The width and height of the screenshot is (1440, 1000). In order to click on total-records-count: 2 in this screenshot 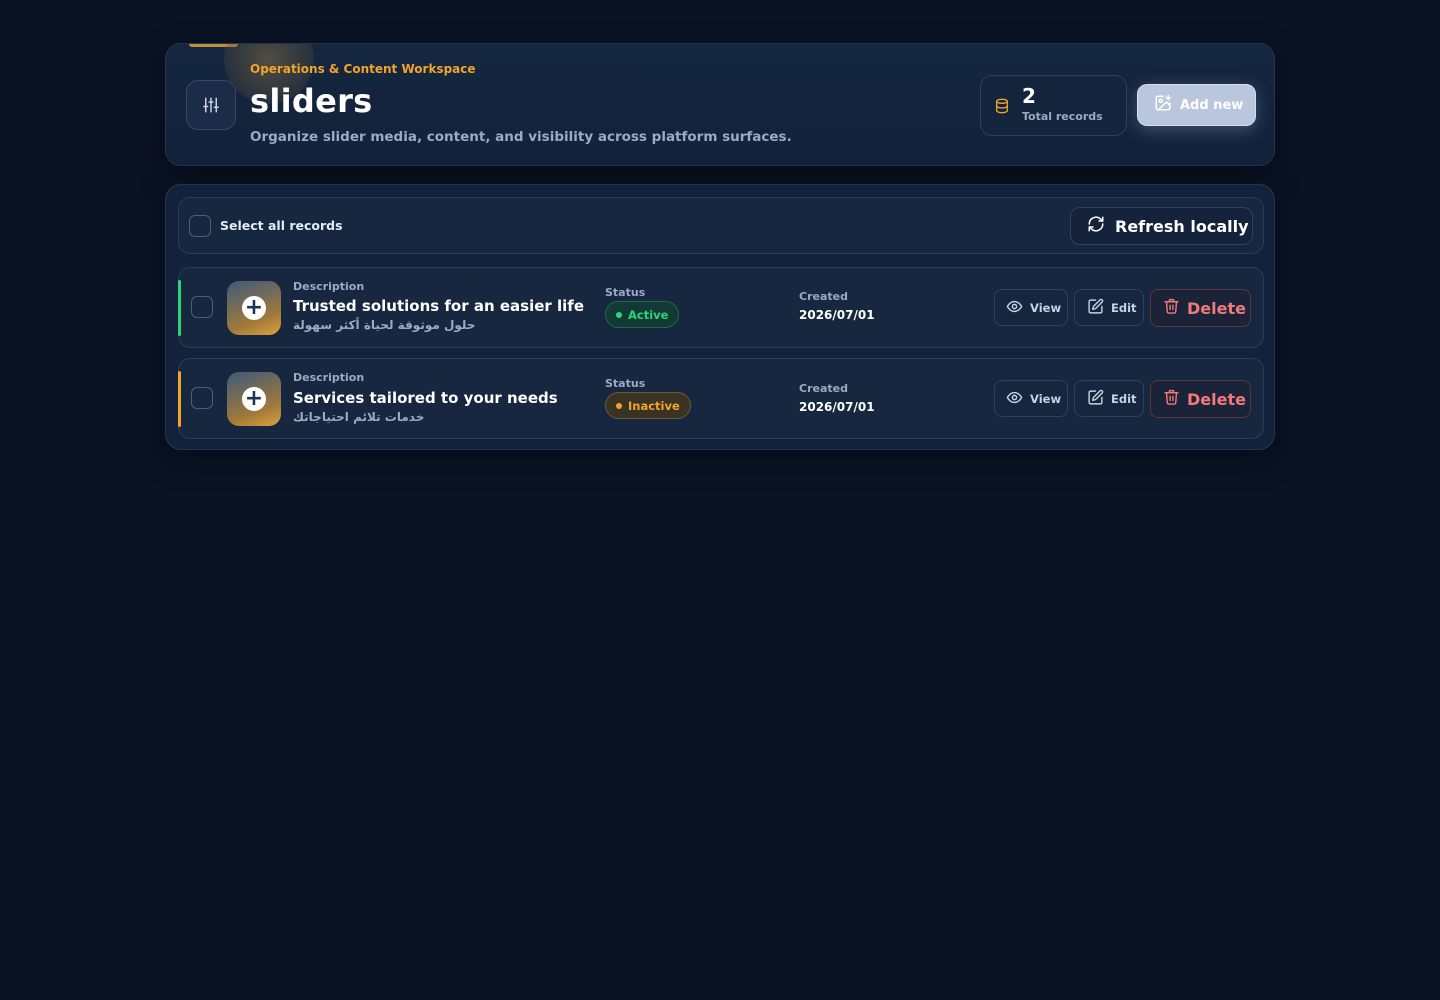, I will do `click(1029, 96)`.